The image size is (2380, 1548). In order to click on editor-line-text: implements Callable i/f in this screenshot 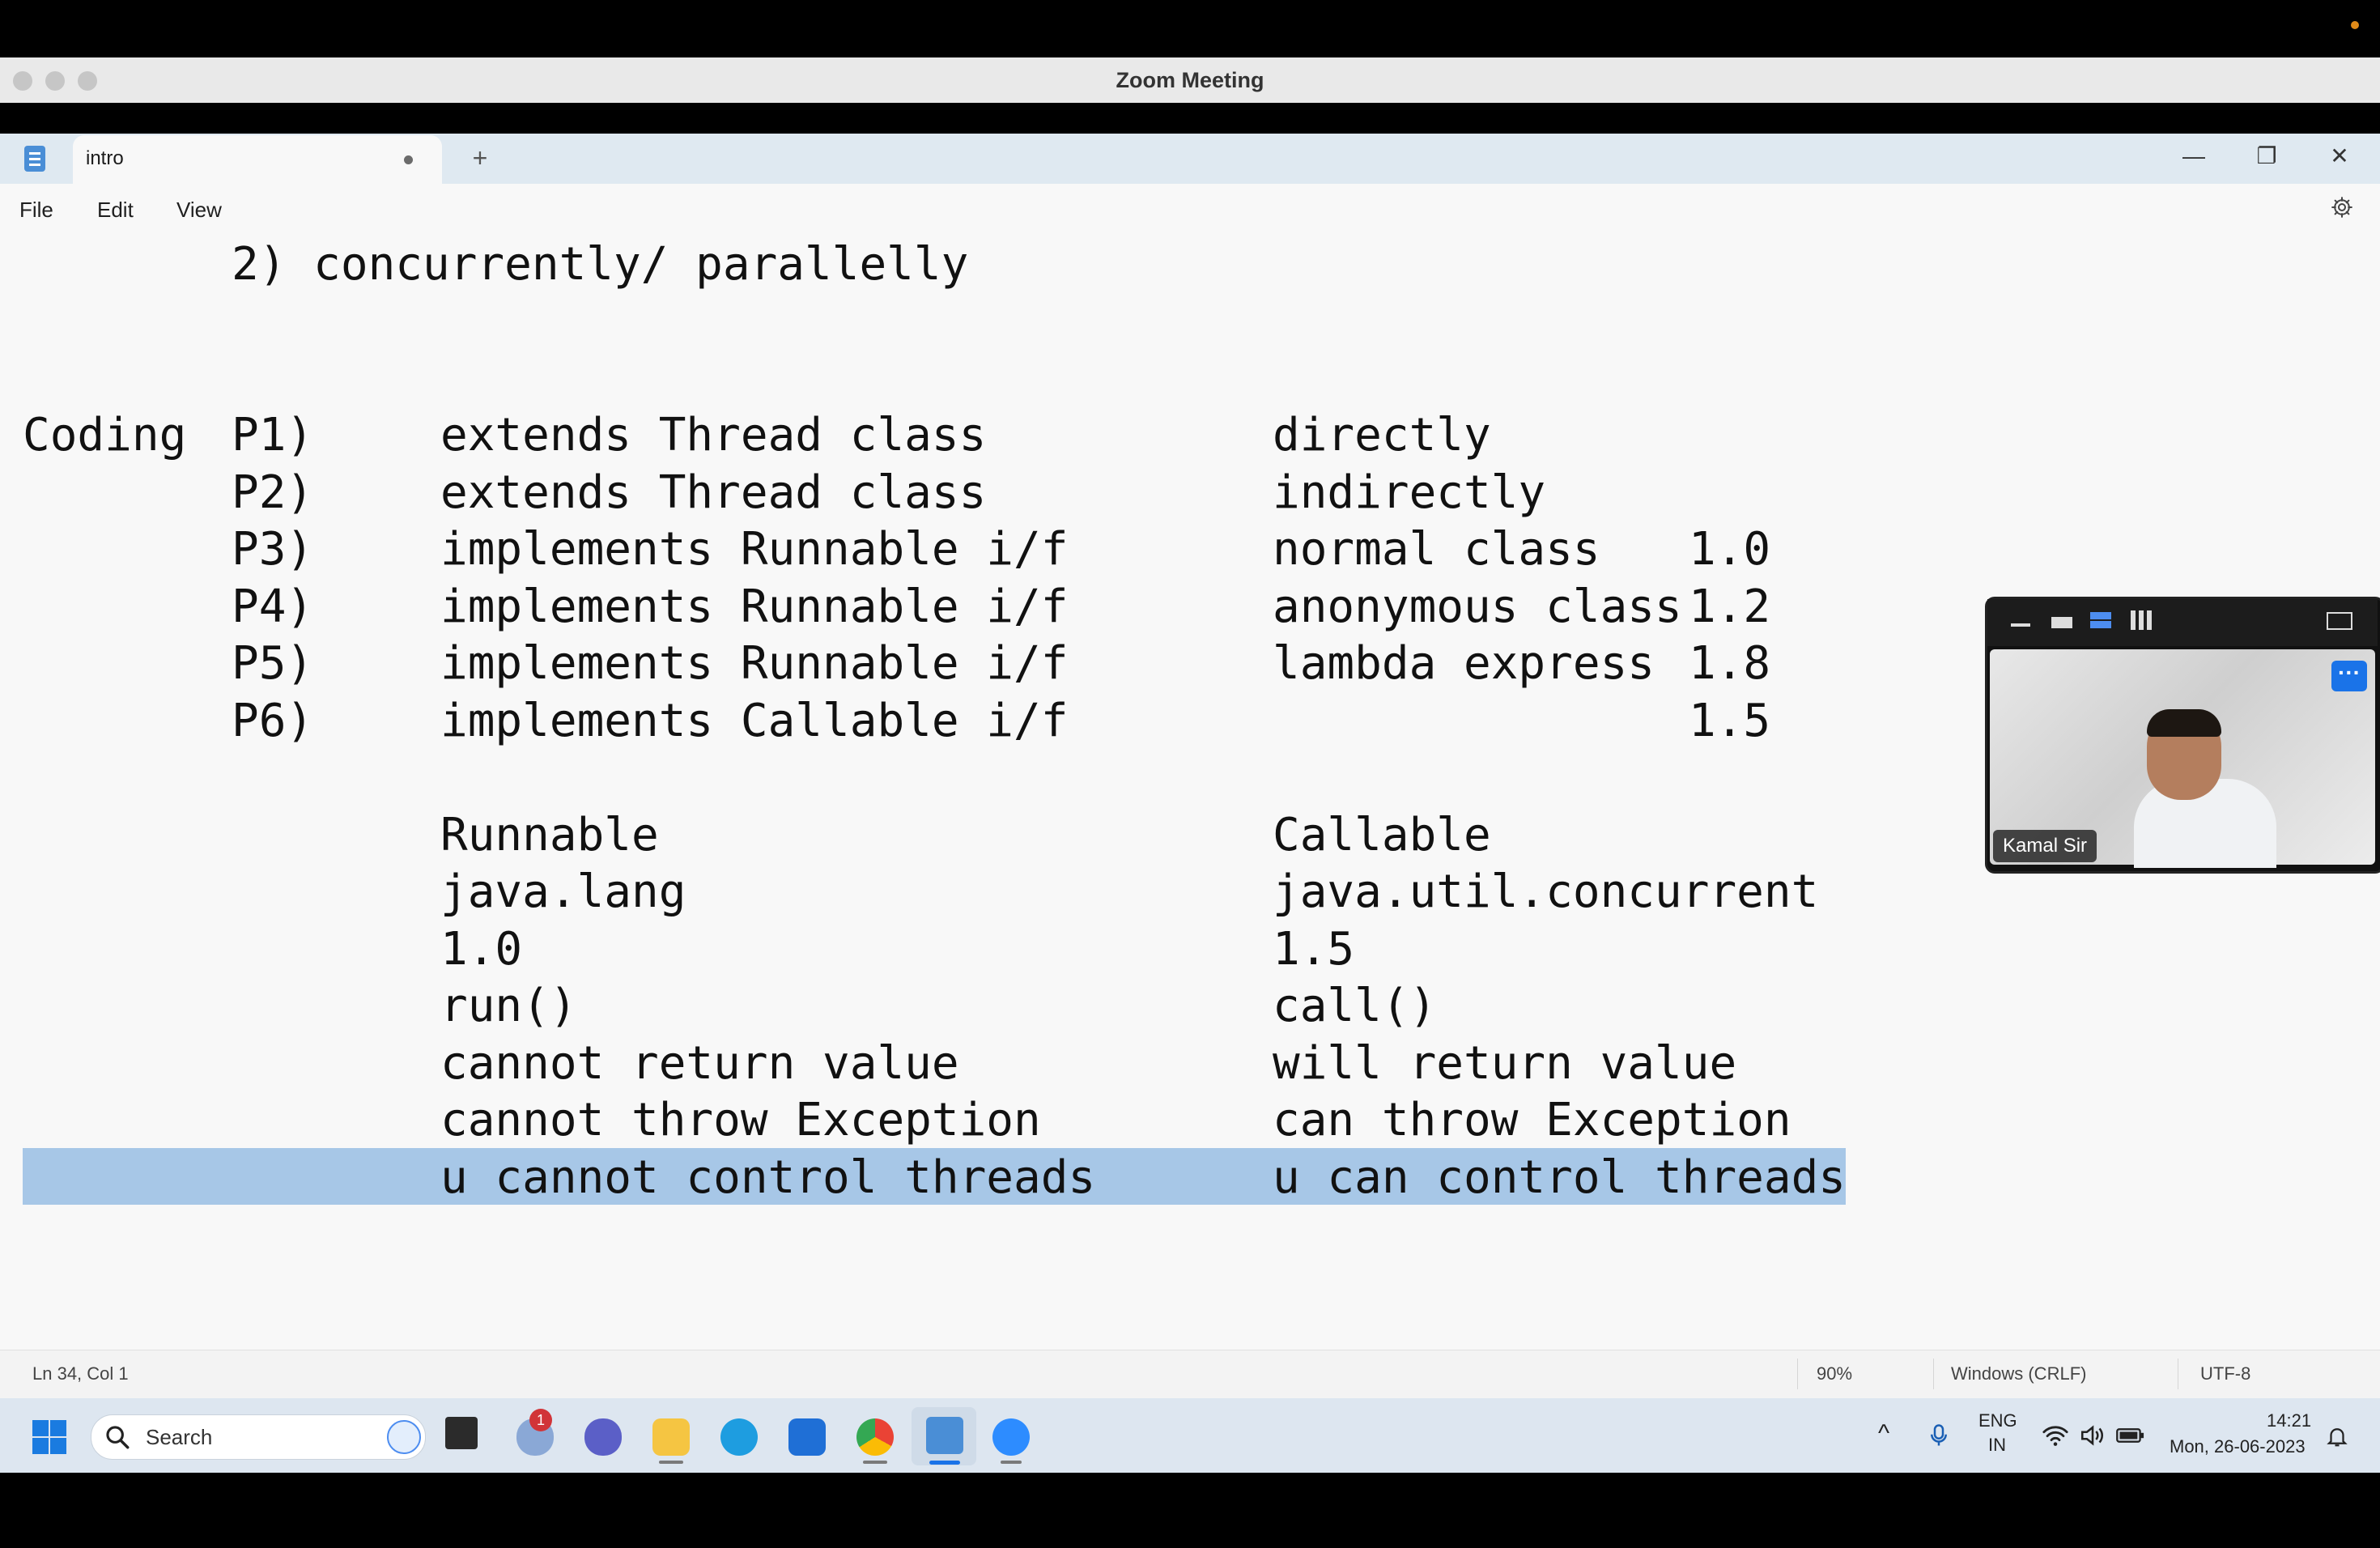, I will do `click(755, 721)`.